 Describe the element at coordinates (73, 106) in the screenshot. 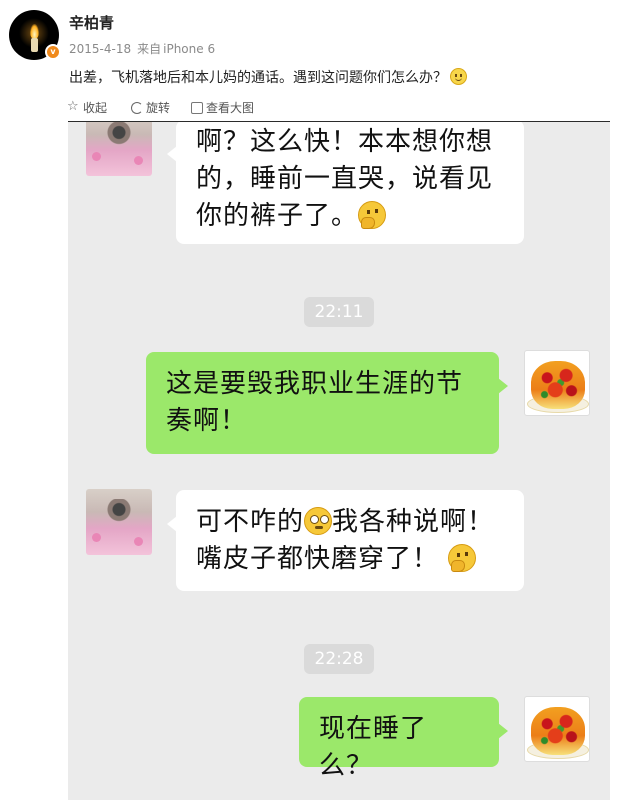

I see `collapse-icon` at that location.